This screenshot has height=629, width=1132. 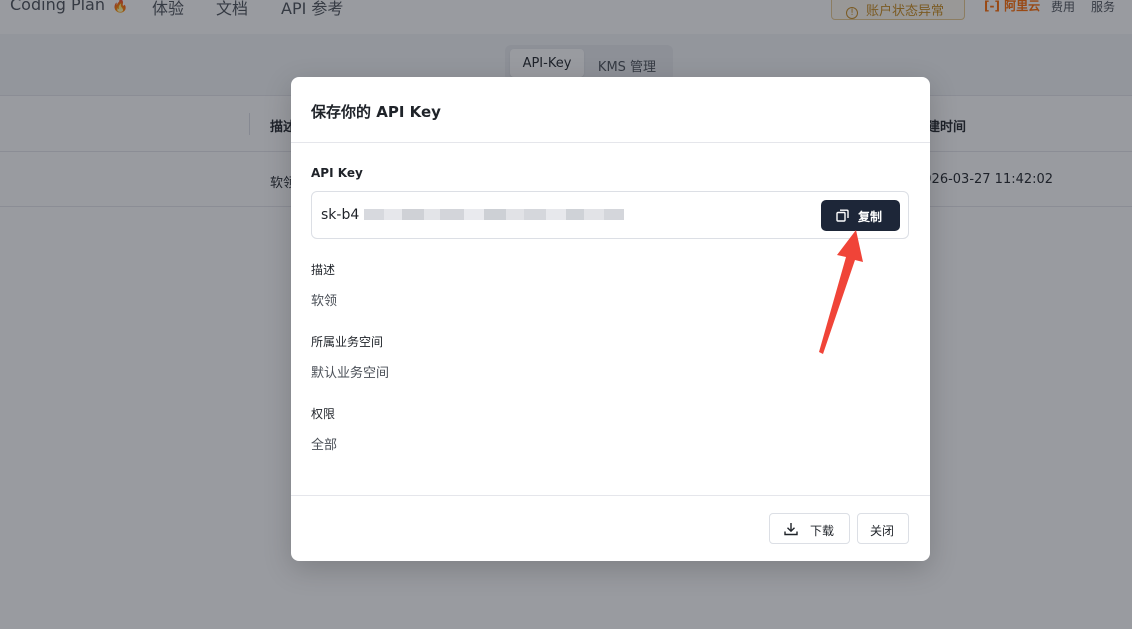 I want to click on download-icon, so click(x=791, y=529).